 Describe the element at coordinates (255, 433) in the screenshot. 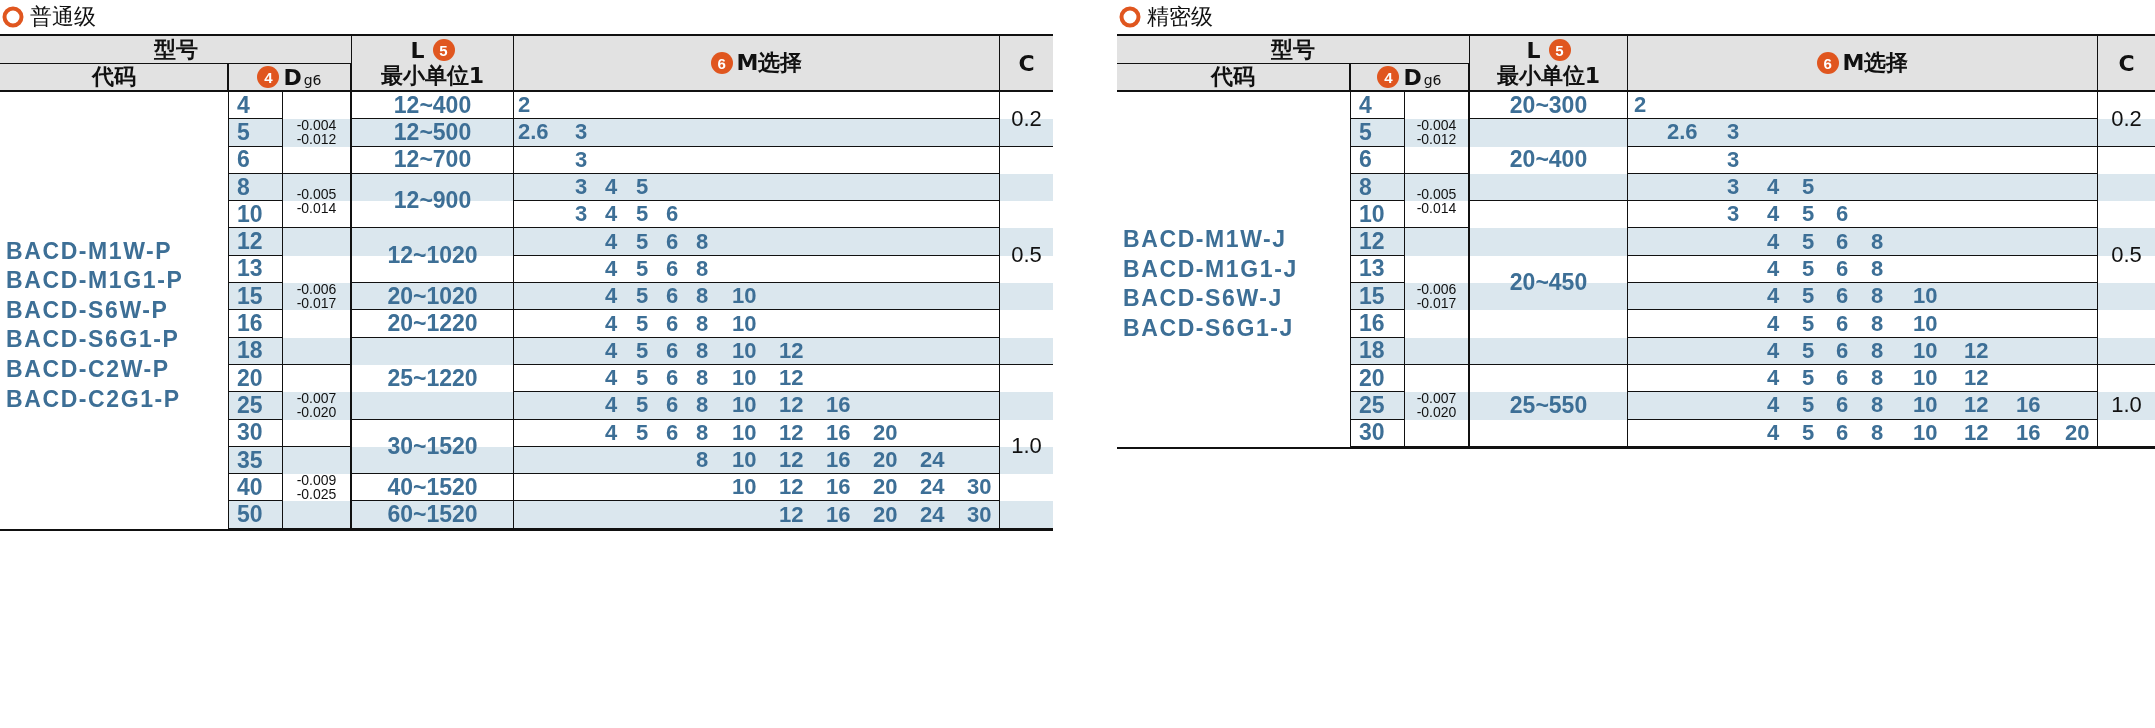

I see `diameter-cell: 30` at that location.